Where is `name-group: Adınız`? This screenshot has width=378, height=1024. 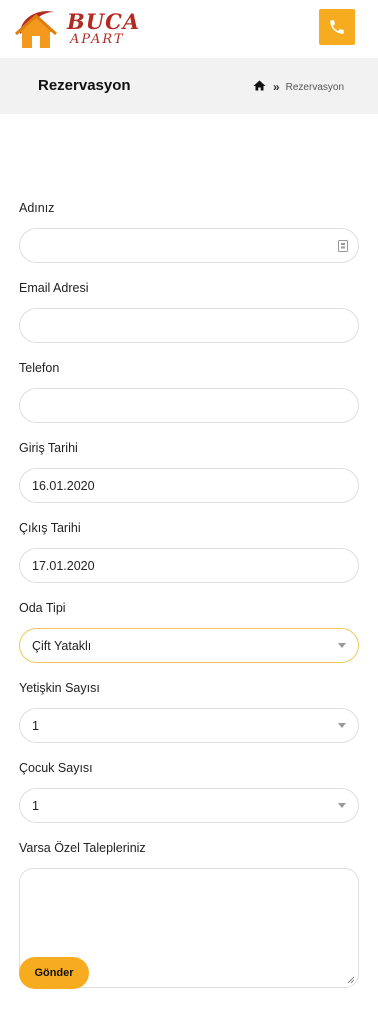
name-group: Adınız is located at coordinates (189, 231).